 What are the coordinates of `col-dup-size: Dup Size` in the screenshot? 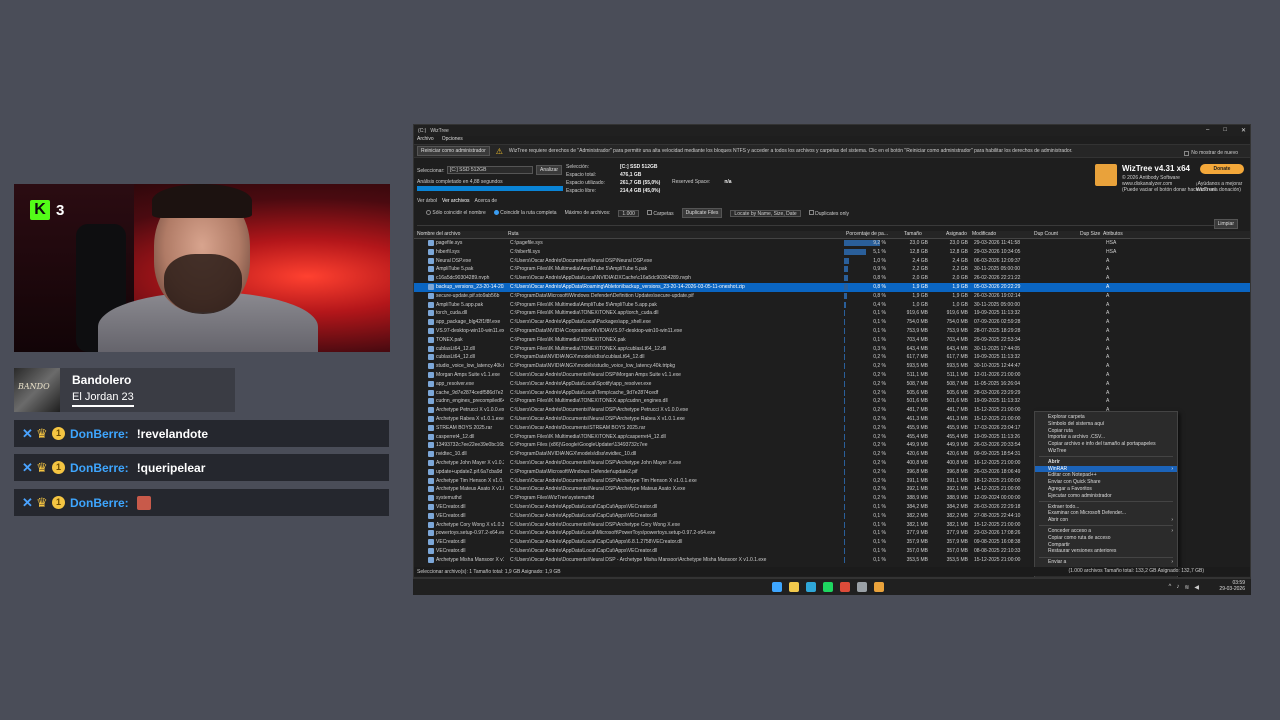 It's located at (1090, 234).